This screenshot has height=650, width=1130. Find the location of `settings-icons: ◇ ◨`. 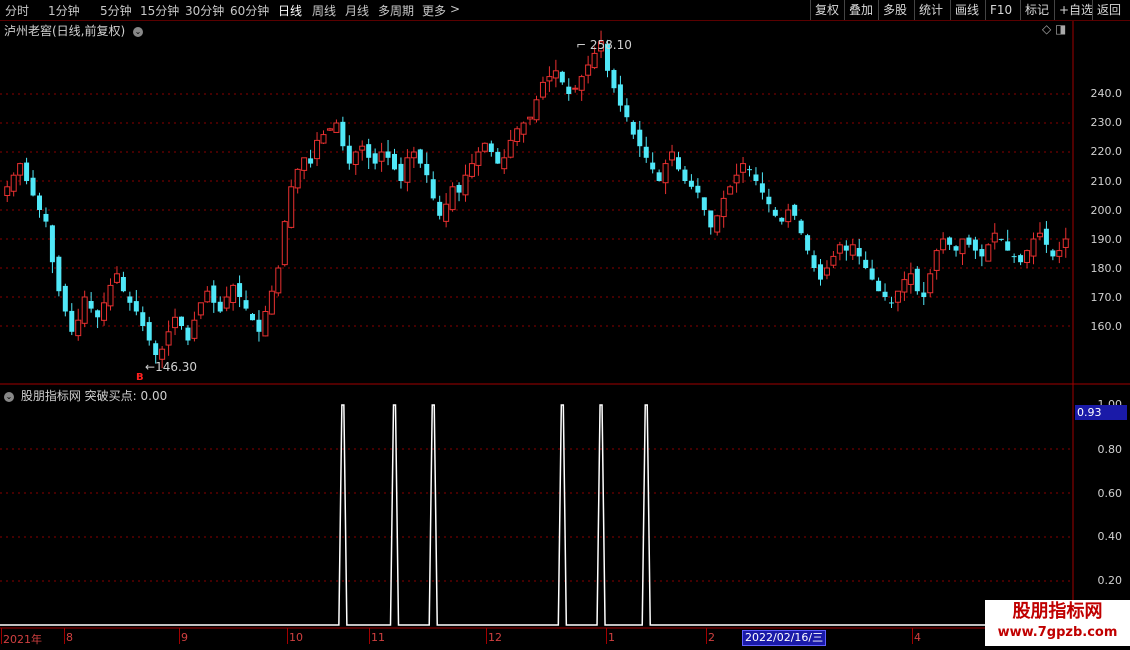

settings-icons: ◇ ◨ is located at coordinates (1054, 29).